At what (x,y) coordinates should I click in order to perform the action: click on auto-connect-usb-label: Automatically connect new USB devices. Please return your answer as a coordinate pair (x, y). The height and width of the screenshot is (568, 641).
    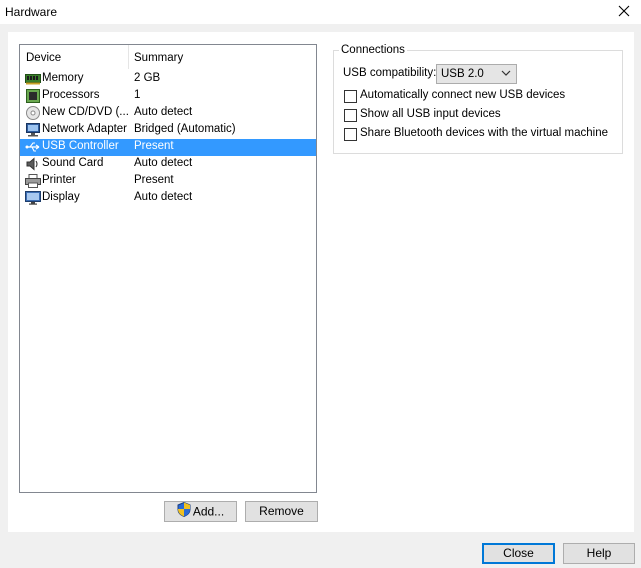
    Looking at the image, I should click on (462, 95).